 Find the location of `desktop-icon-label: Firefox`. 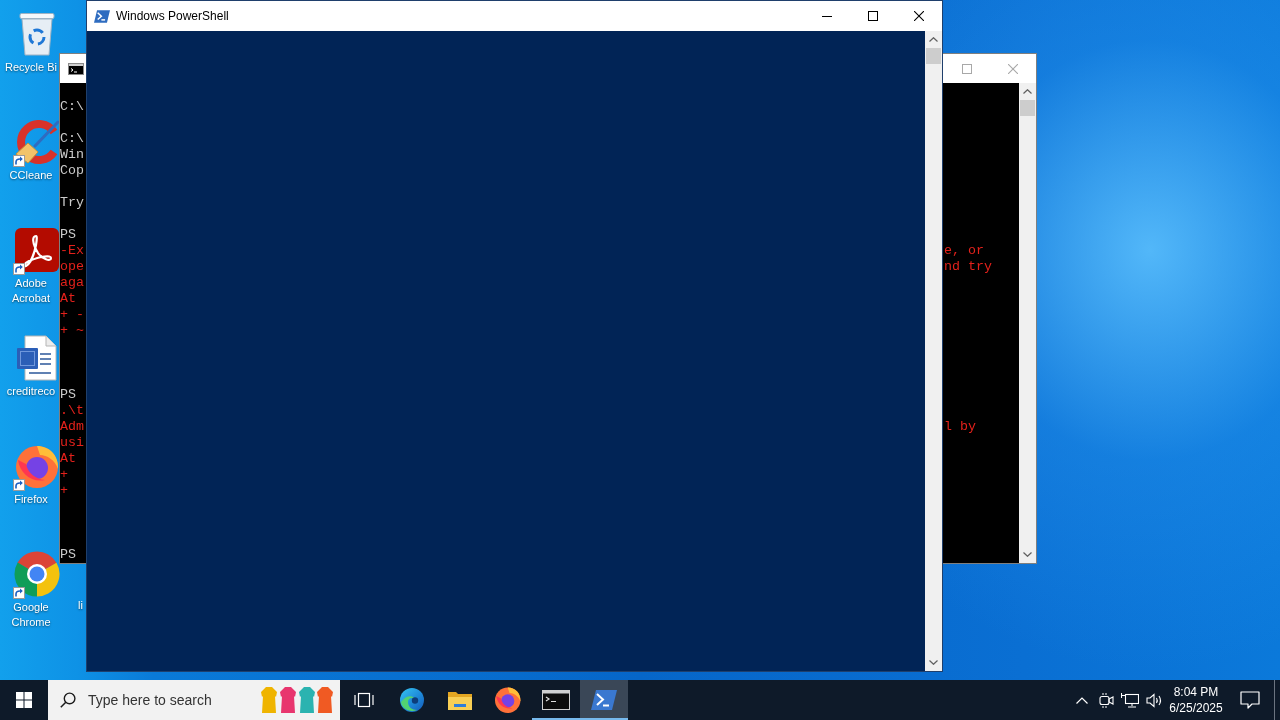

desktop-icon-label: Firefox is located at coordinates (31, 499).